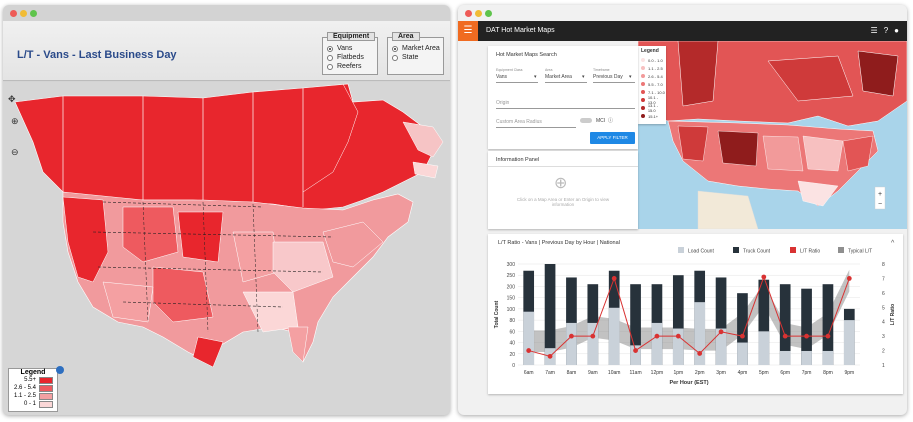 Image resolution: width=913 pixels, height=422 pixels. What do you see at coordinates (512, 321) in the screenshot?
I see `y-tick-label: 80` at bounding box center [512, 321].